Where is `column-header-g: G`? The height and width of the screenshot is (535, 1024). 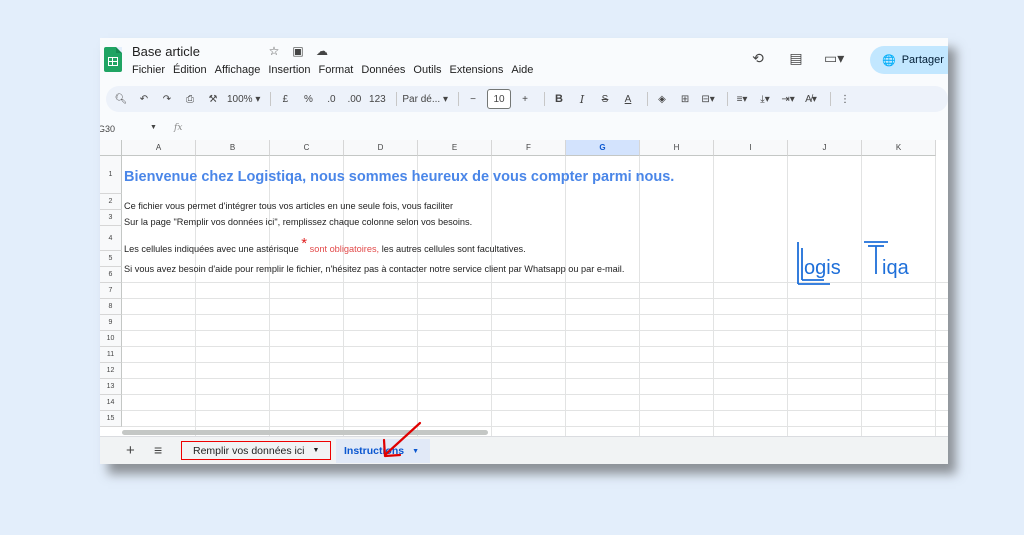 column-header-g: G is located at coordinates (603, 148).